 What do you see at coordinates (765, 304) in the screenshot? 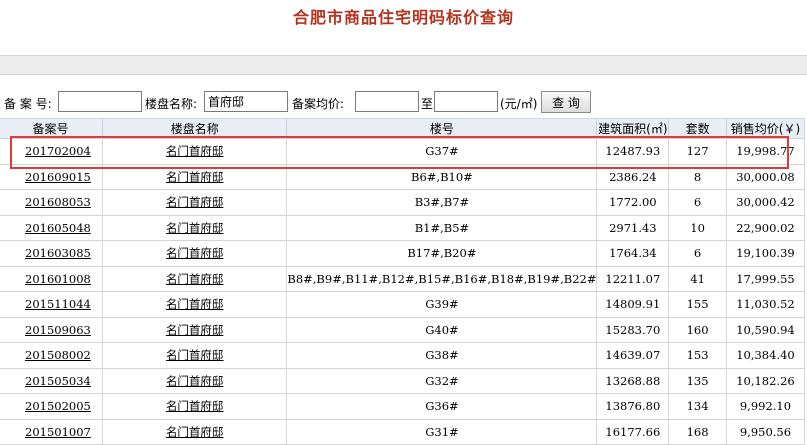
I see `price-cell: 11,030.52` at bounding box center [765, 304].